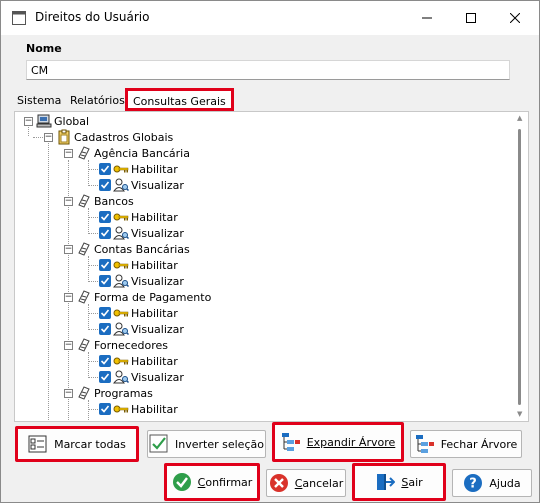  Describe the element at coordinates (64, 137) in the screenshot. I see `clipboard-icon` at that location.